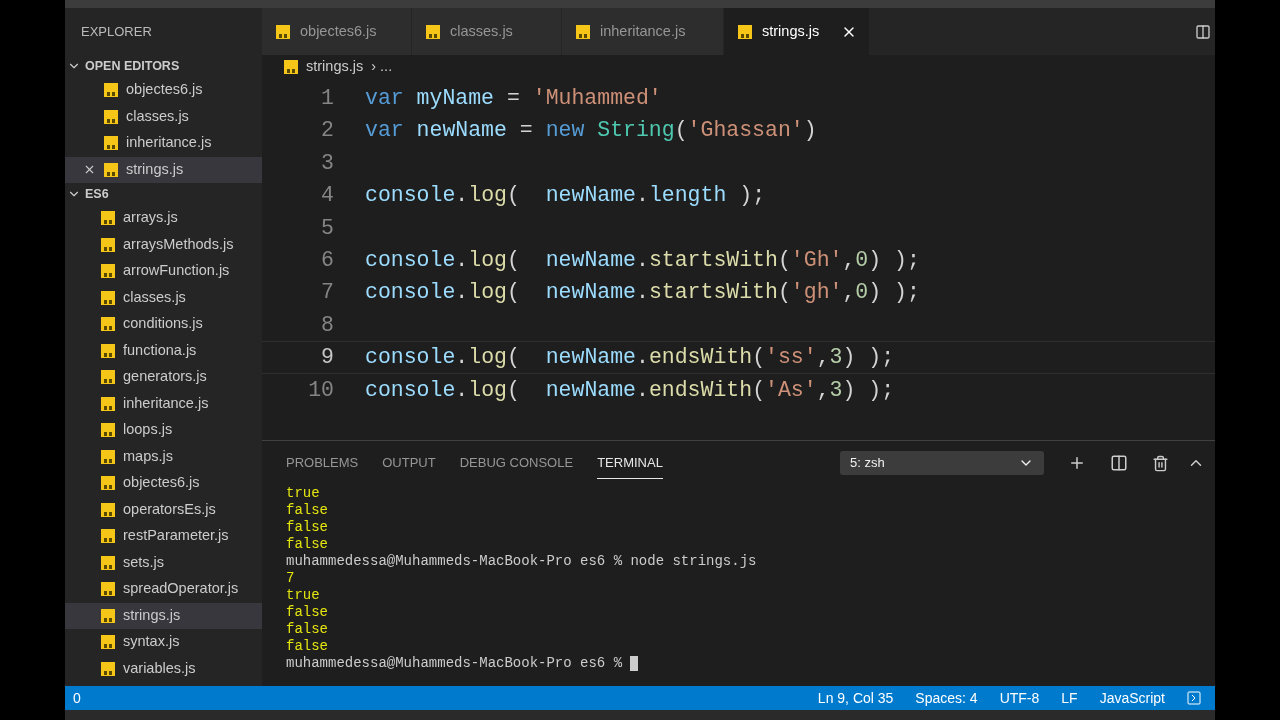 The image size is (1280, 720). I want to click on line-number: 7, so click(327, 293).